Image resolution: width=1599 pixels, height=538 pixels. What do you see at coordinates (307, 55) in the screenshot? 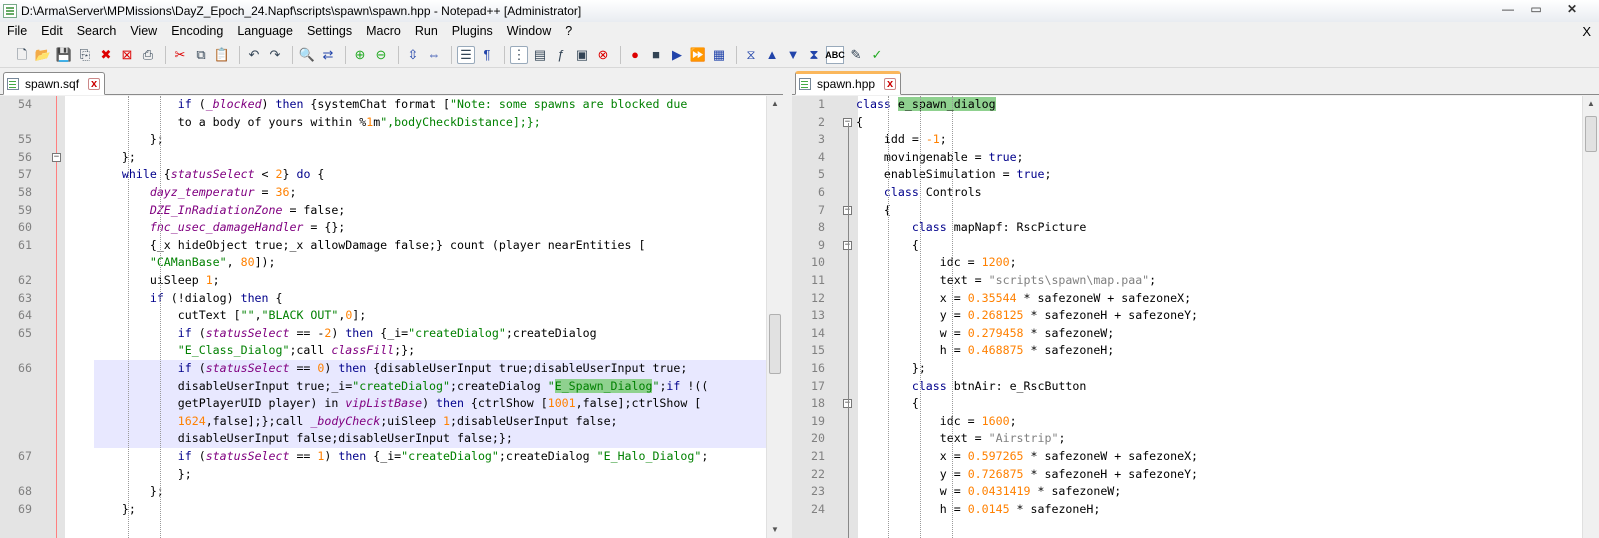
I see `find-icon: 🔍` at bounding box center [307, 55].